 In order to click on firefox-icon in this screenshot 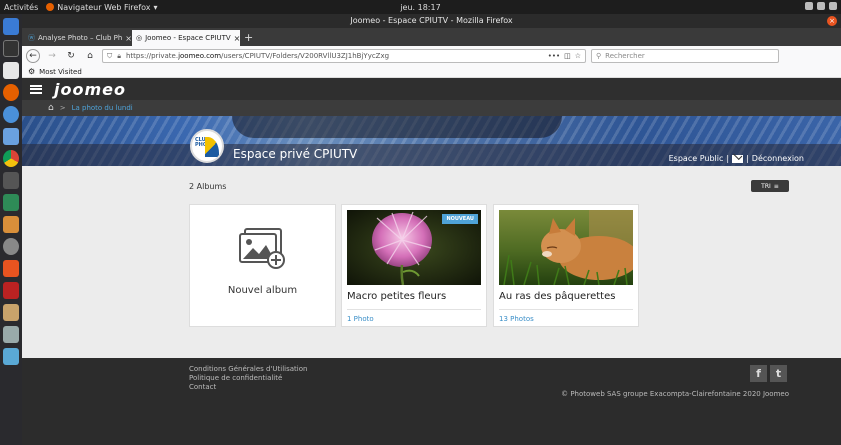, I will do `click(50, 7)`.